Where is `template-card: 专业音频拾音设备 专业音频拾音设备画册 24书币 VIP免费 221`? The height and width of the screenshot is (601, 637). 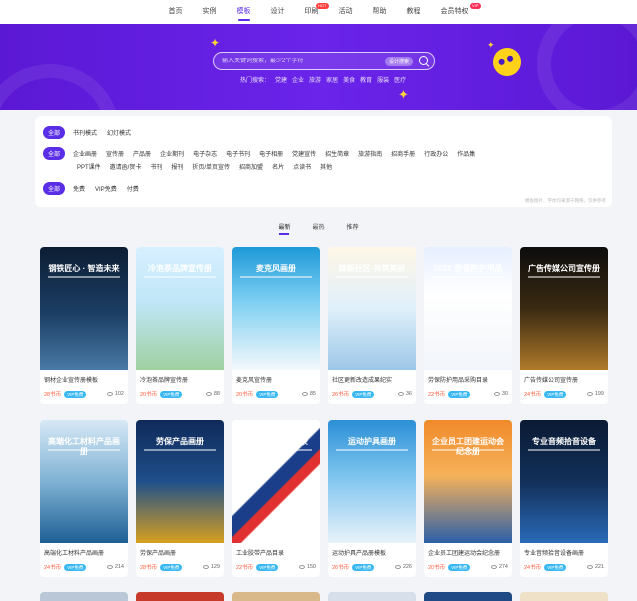
template-card: 专业音频拾音设备 专业音频拾音设备画册 24书币 VIP免费 221 is located at coordinates (564, 498).